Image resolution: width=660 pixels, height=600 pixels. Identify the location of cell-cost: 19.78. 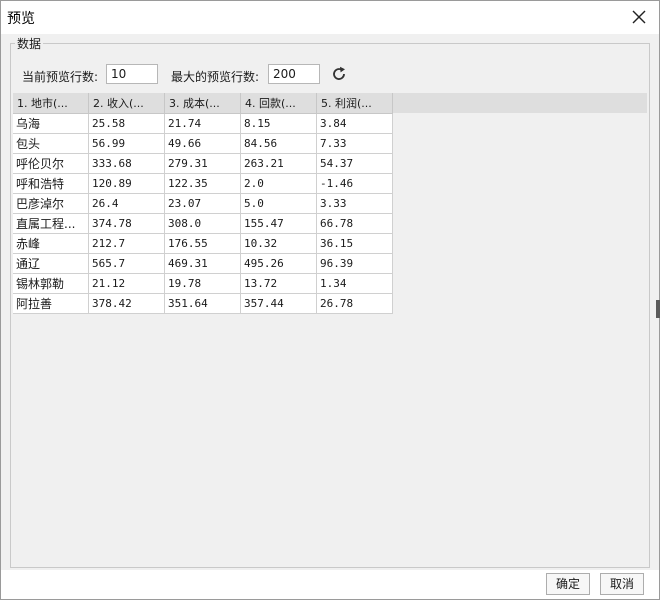
(202, 283).